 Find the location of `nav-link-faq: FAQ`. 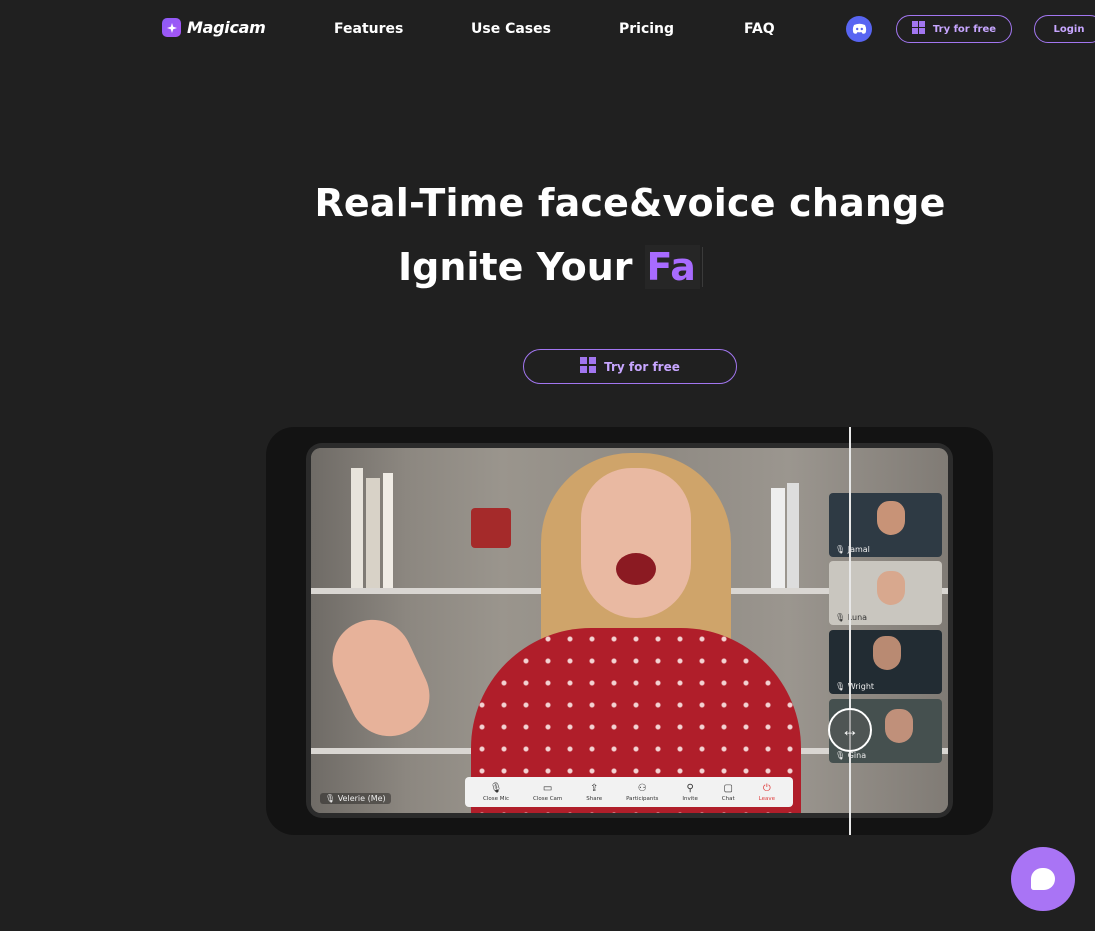

nav-link-faq: FAQ is located at coordinates (759, 29).